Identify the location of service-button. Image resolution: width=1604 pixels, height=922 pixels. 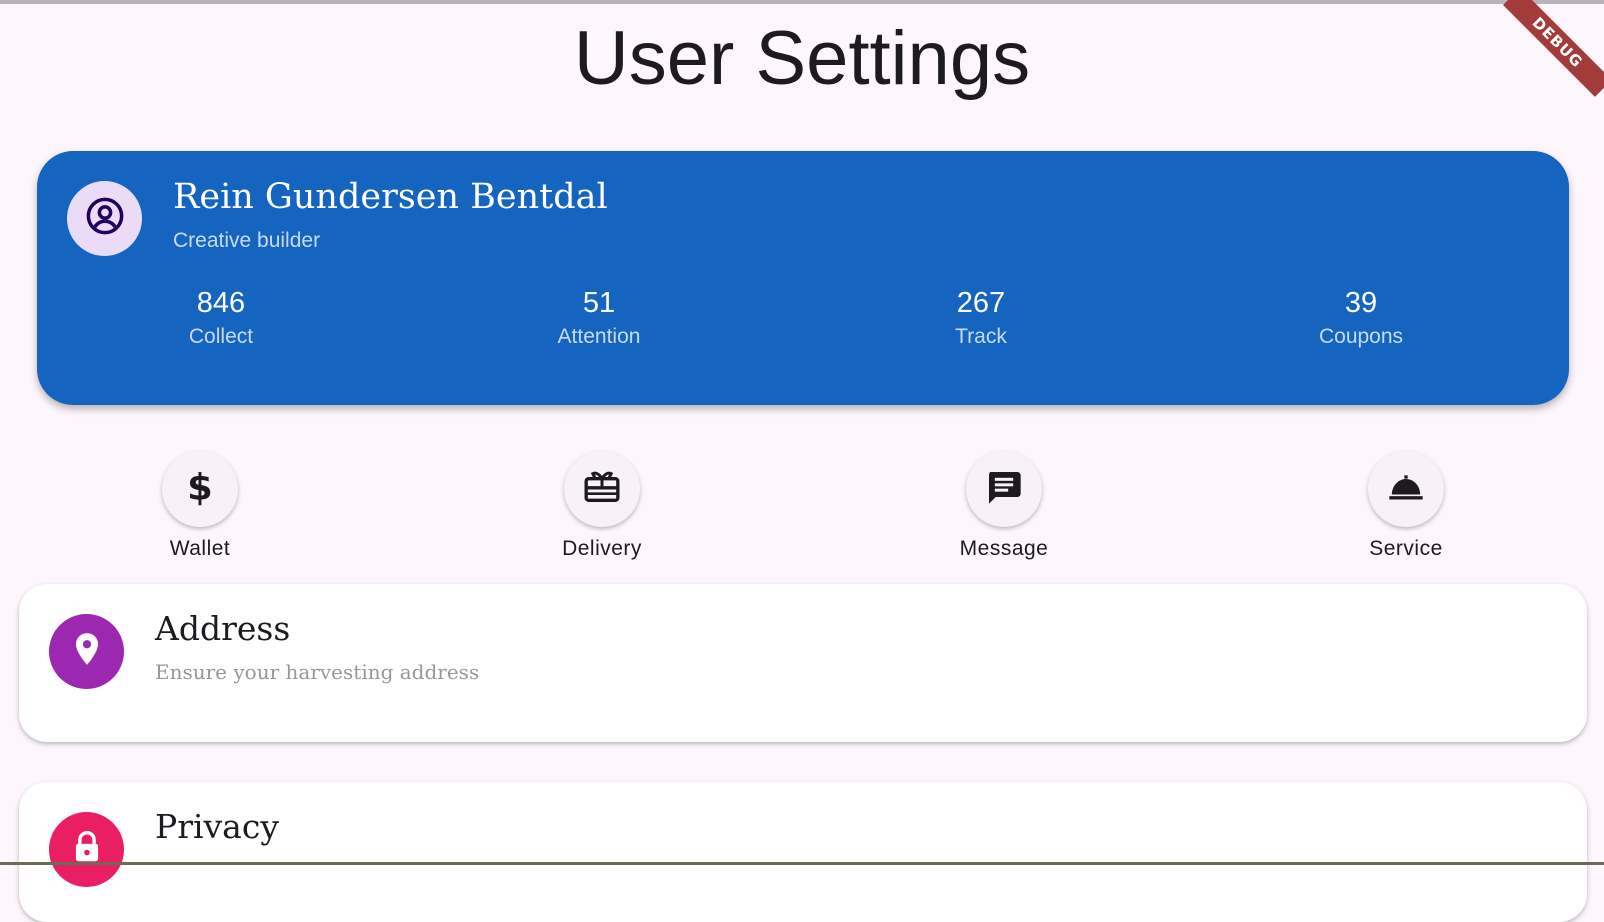
(1406, 489).